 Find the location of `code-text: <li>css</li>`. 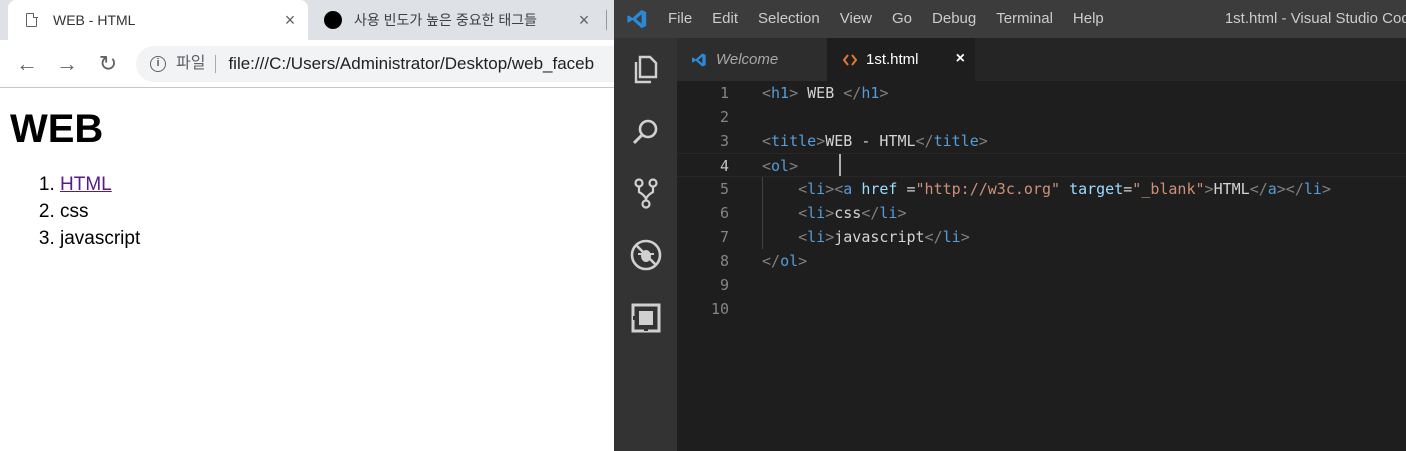

code-text: <li>css</li> is located at coordinates (834, 213).